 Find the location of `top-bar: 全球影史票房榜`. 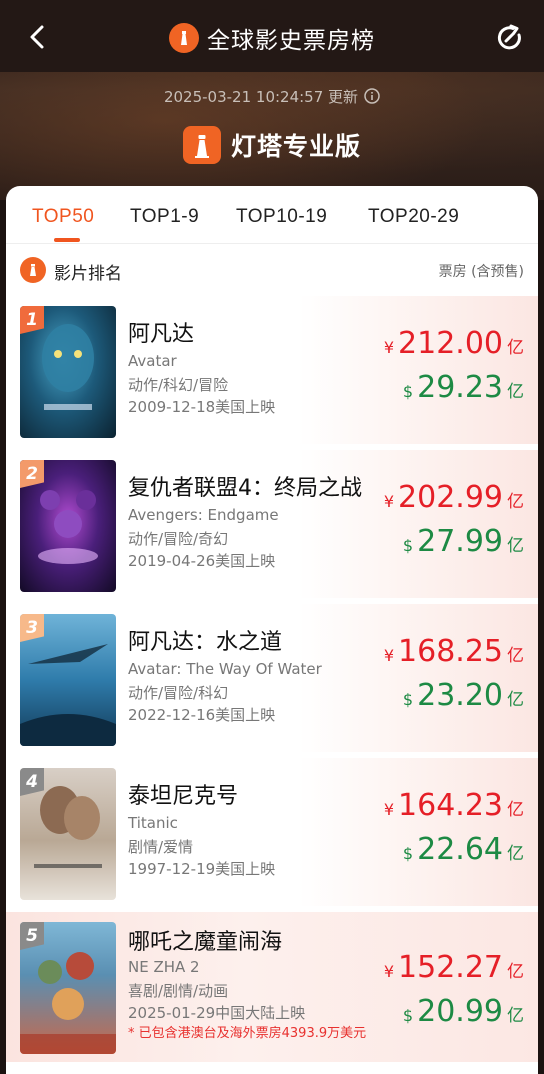

top-bar: 全球影史票房榜 is located at coordinates (272, 36).